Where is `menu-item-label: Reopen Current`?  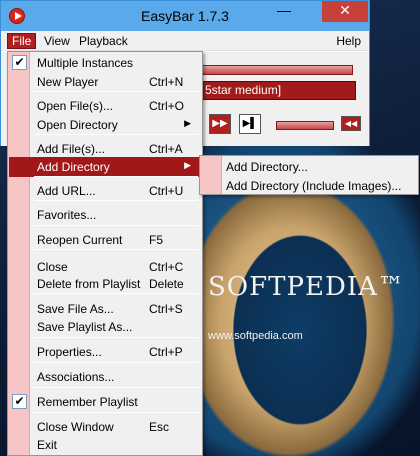 menu-item-label: Reopen Current is located at coordinates (80, 240).